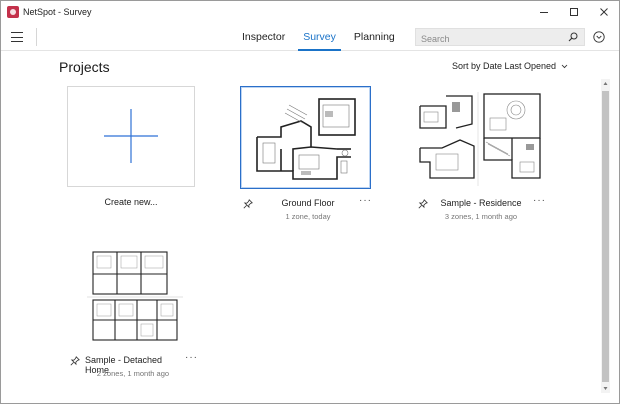 This screenshot has width=620, height=404. I want to click on project-meta-sample-residence: 3 zones, 1 month ago, so click(481, 216).